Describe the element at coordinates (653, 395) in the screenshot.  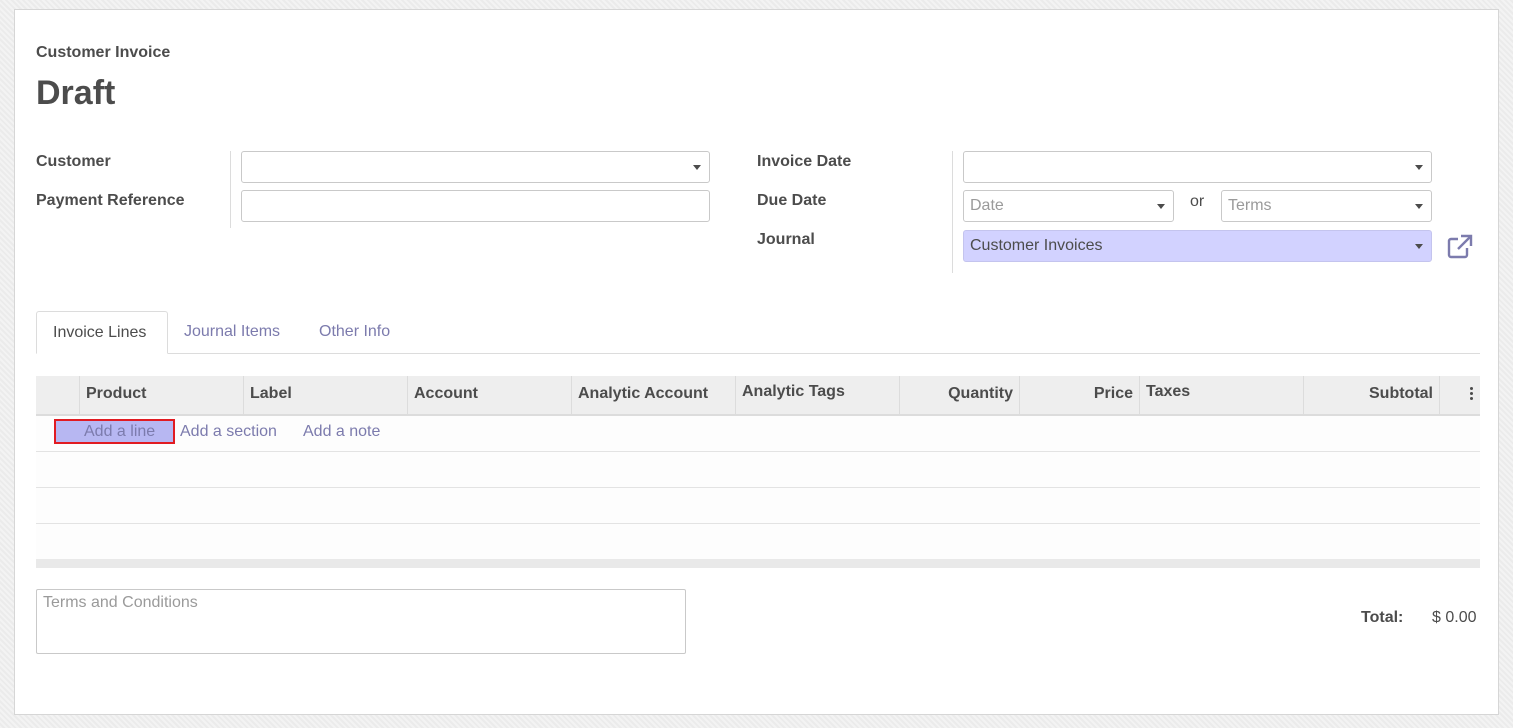
I see `column-analytic-account: Analytic Account` at that location.